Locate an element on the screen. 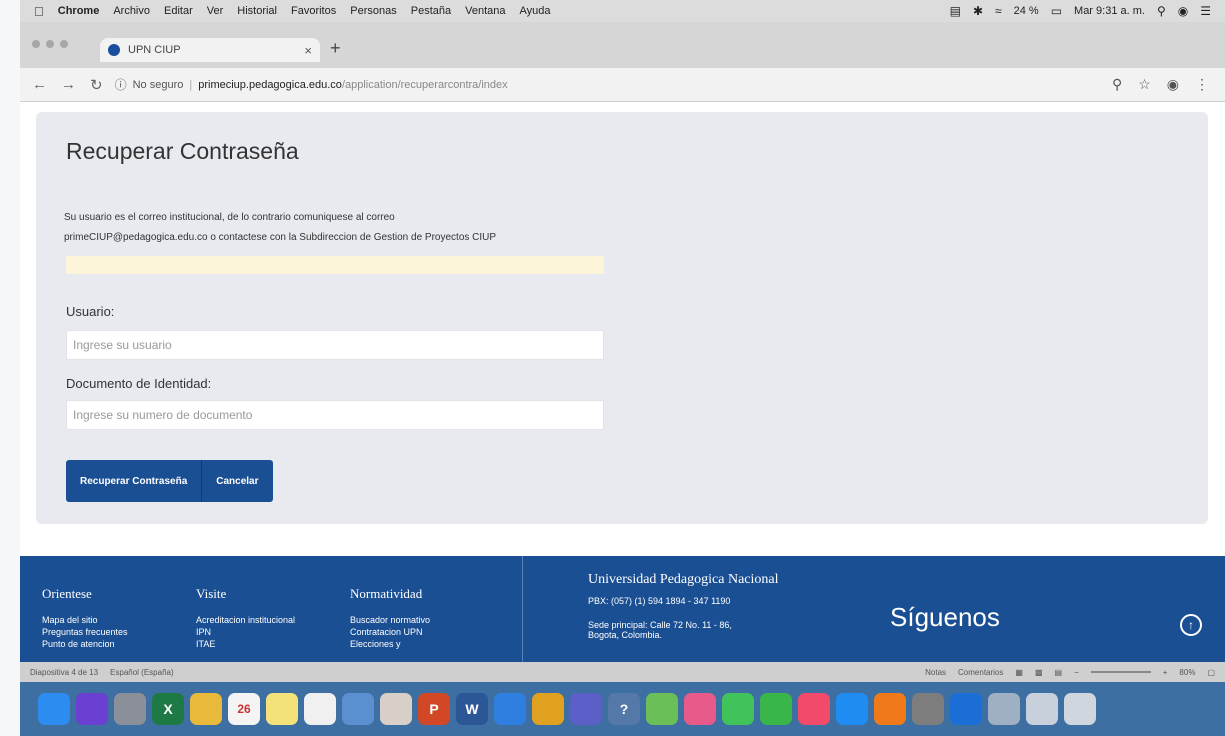 This screenshot has width=1225, height=736. more-menu-icon: ⋮ is located at coordinates (1202, 84).